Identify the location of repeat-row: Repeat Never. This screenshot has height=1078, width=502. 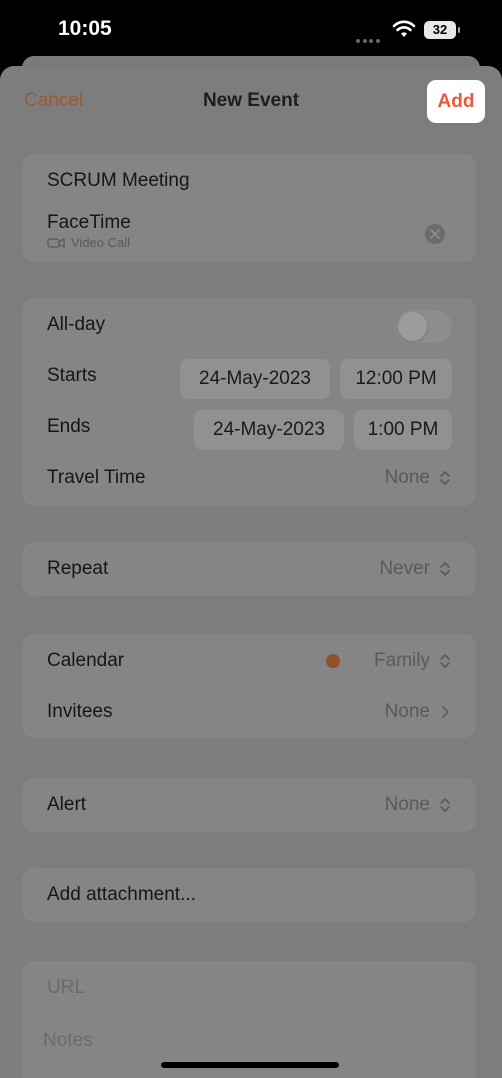
(249, 569).